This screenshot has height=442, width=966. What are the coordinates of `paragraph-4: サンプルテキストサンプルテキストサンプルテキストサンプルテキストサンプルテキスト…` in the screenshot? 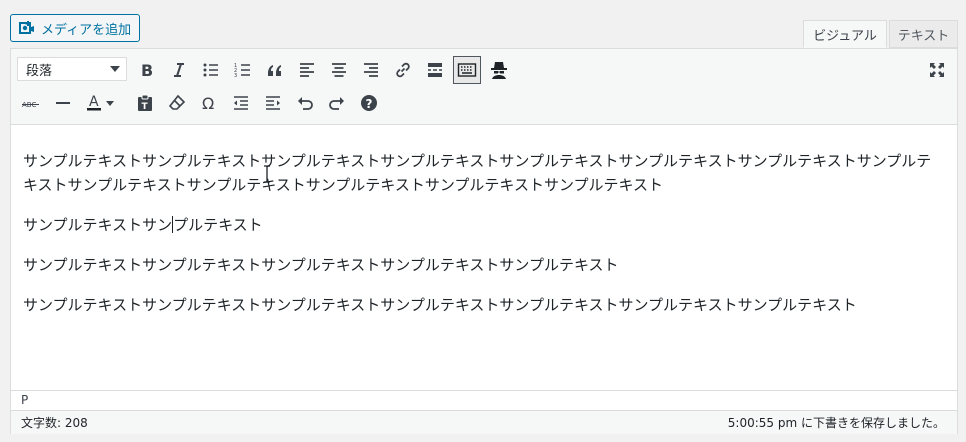 It's located at (440, 305).